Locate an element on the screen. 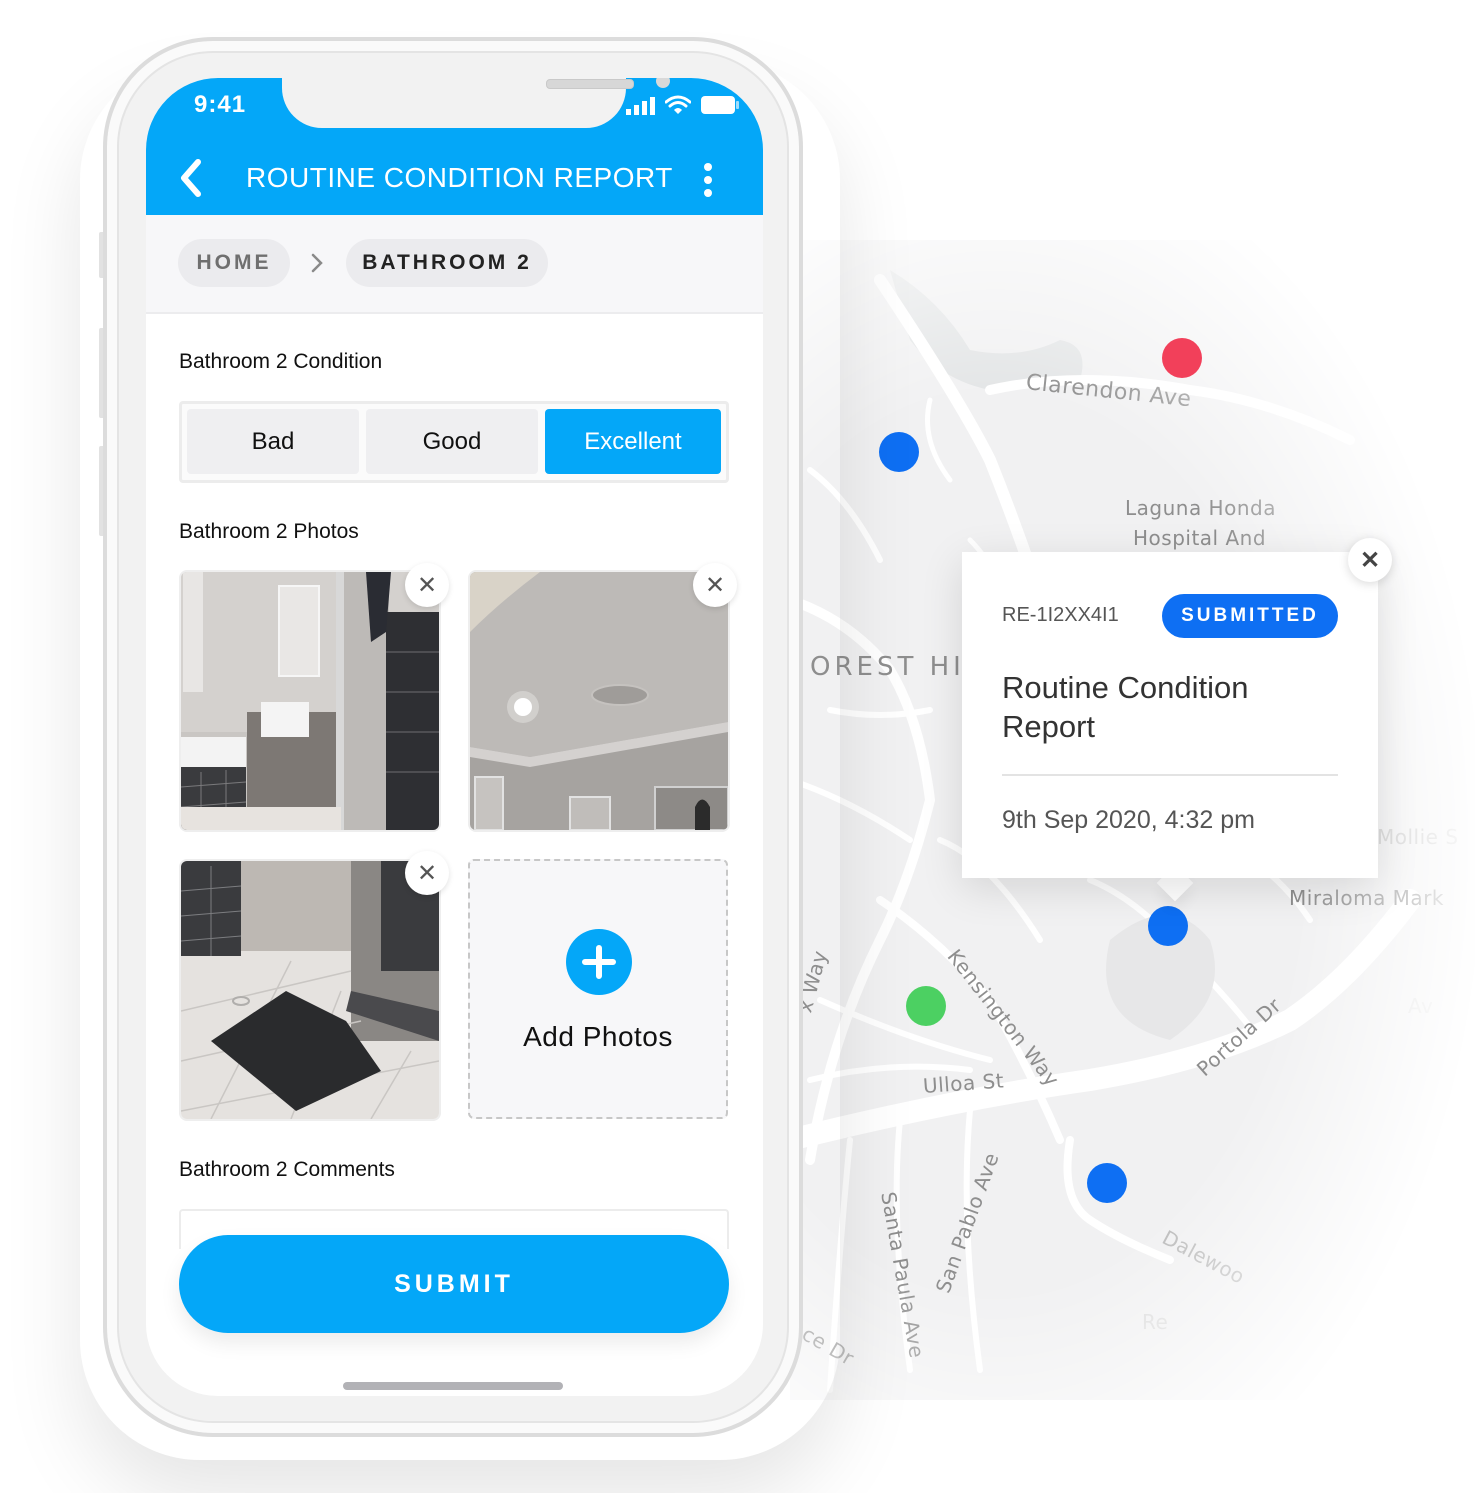 The height and width of the screenshot is (1493, 1475). condition-option-good: Good is located at coordinates (452, 441).